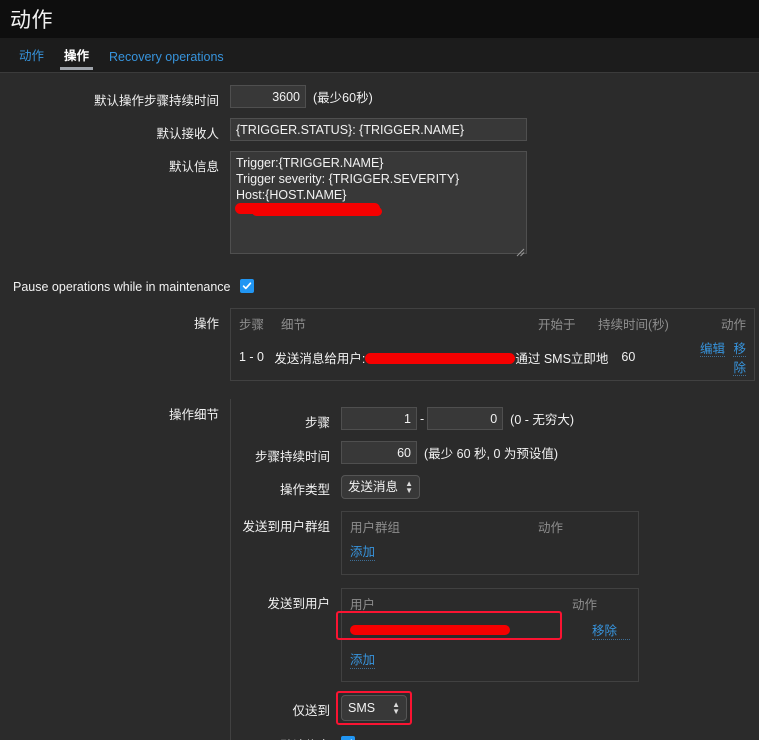 The width and height of the screenshot is (759, 740). I want to click on operations-table-header: 步骤 细节 开始于 持续时间(秒) 动作, so click(492, 322).